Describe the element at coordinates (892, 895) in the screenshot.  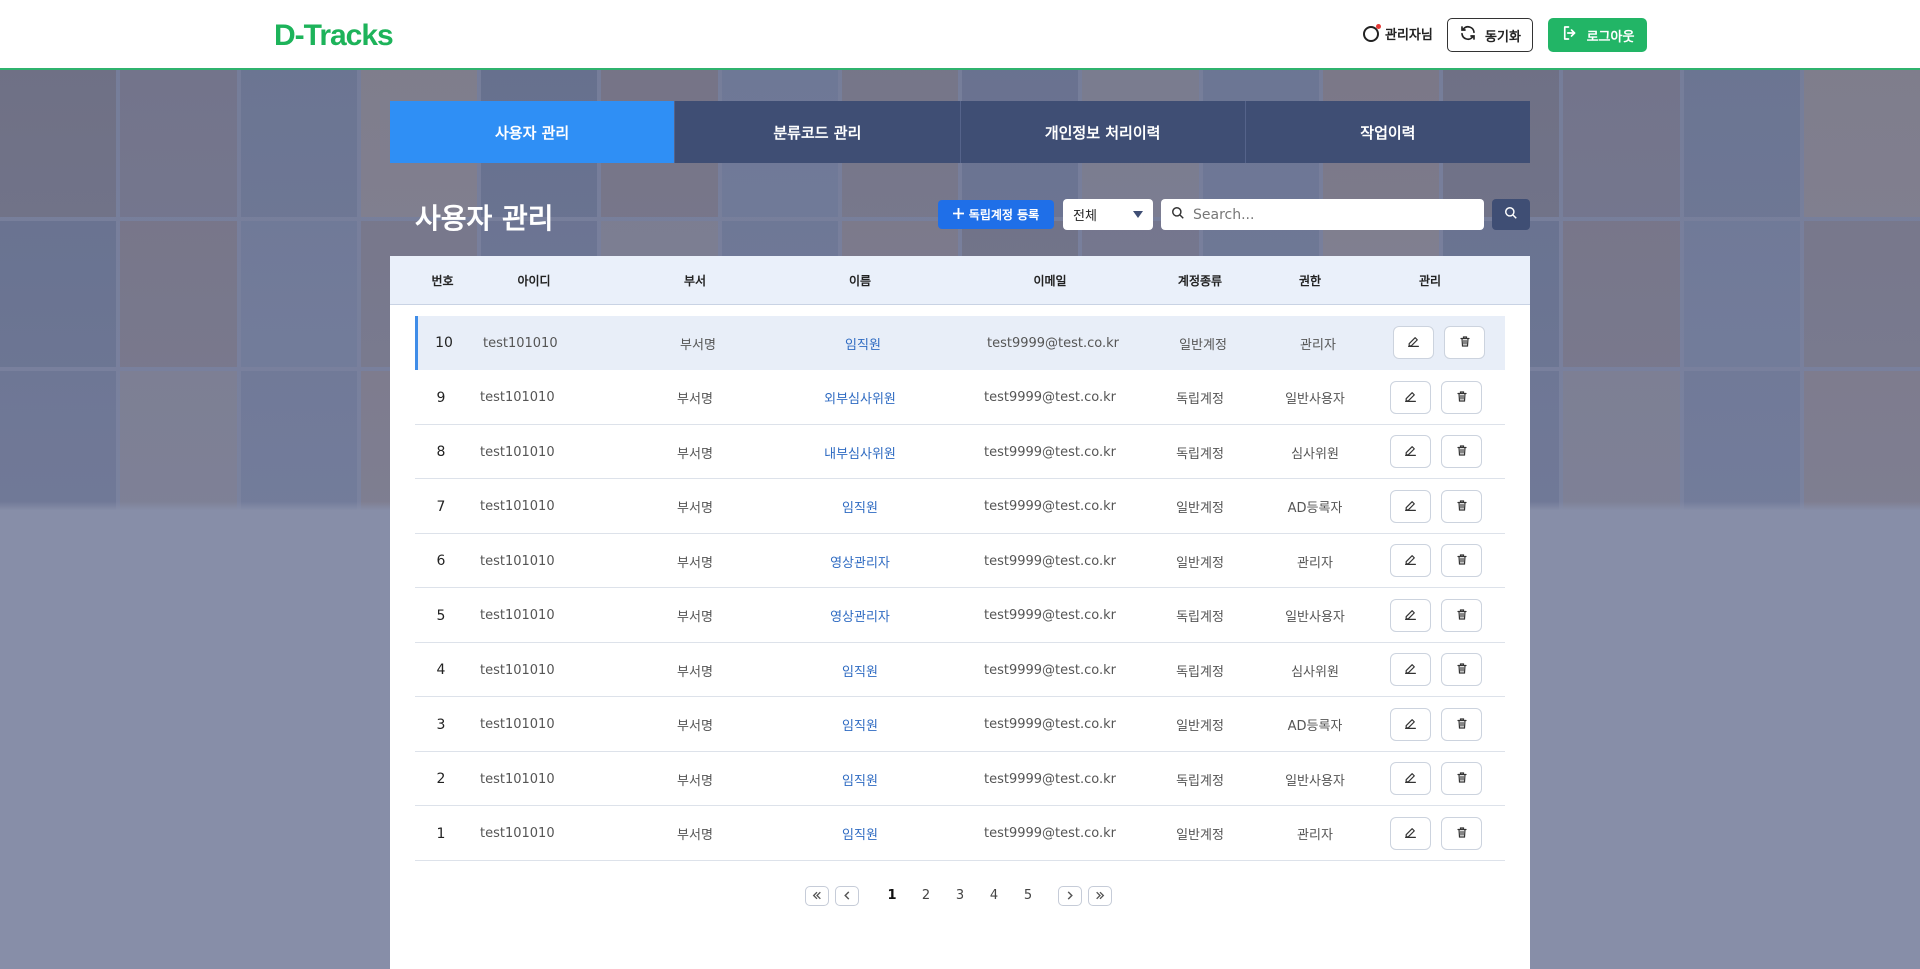
I see `page-number-1: 1` at that location.